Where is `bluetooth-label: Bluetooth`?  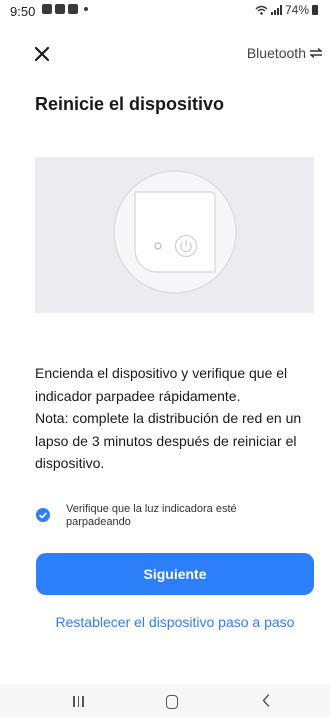
bluetooth-label: Bluetooth is located at coordinates (276, 53).